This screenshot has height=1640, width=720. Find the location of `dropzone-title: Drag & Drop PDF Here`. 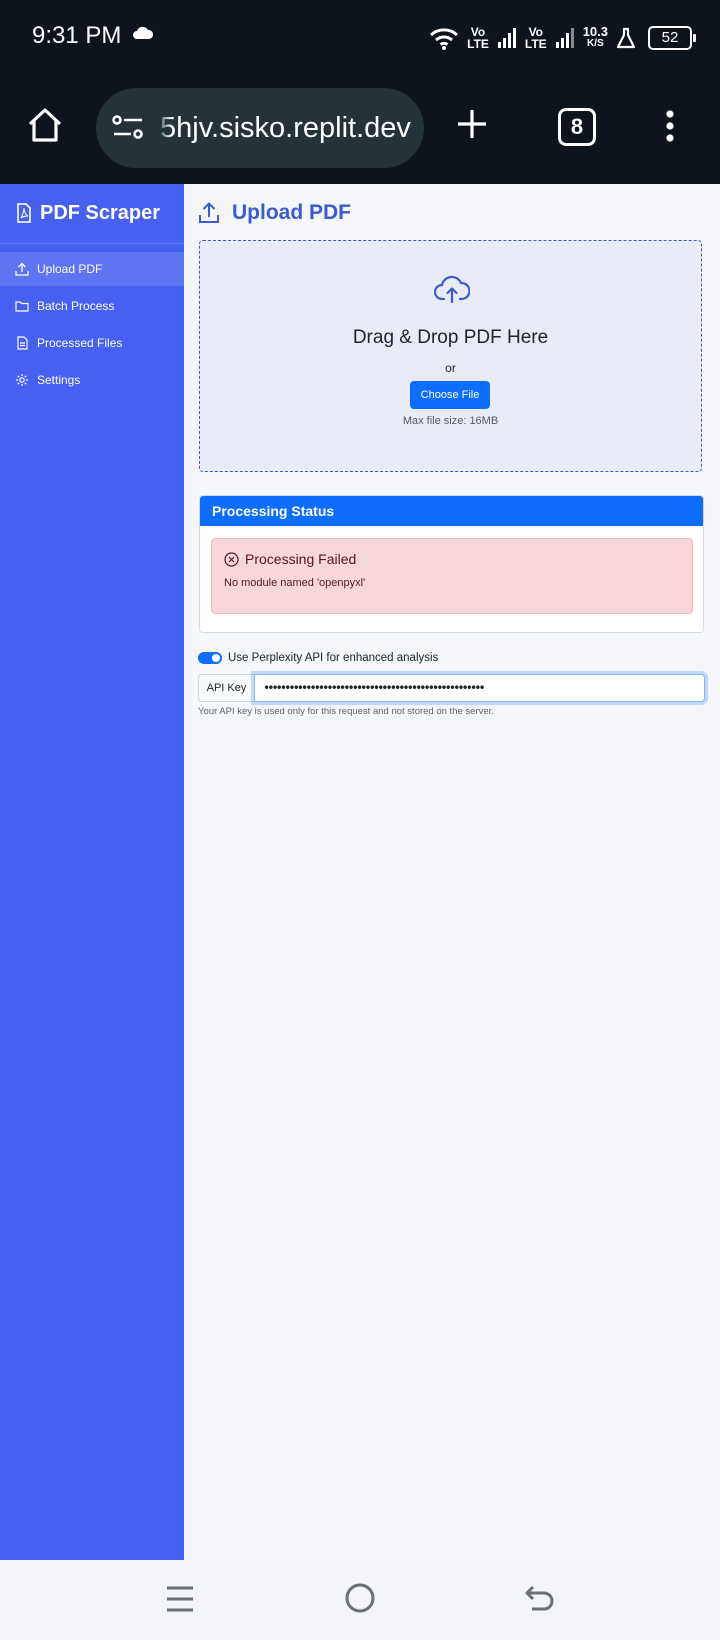

dropzone-title: Drag & Drop PDF Here is located at coordinates (450, 337).